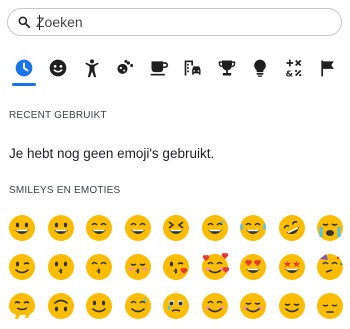  Describe the element at coordinates (125, 66) in the screenshot. I see `paw-icon` at that location.